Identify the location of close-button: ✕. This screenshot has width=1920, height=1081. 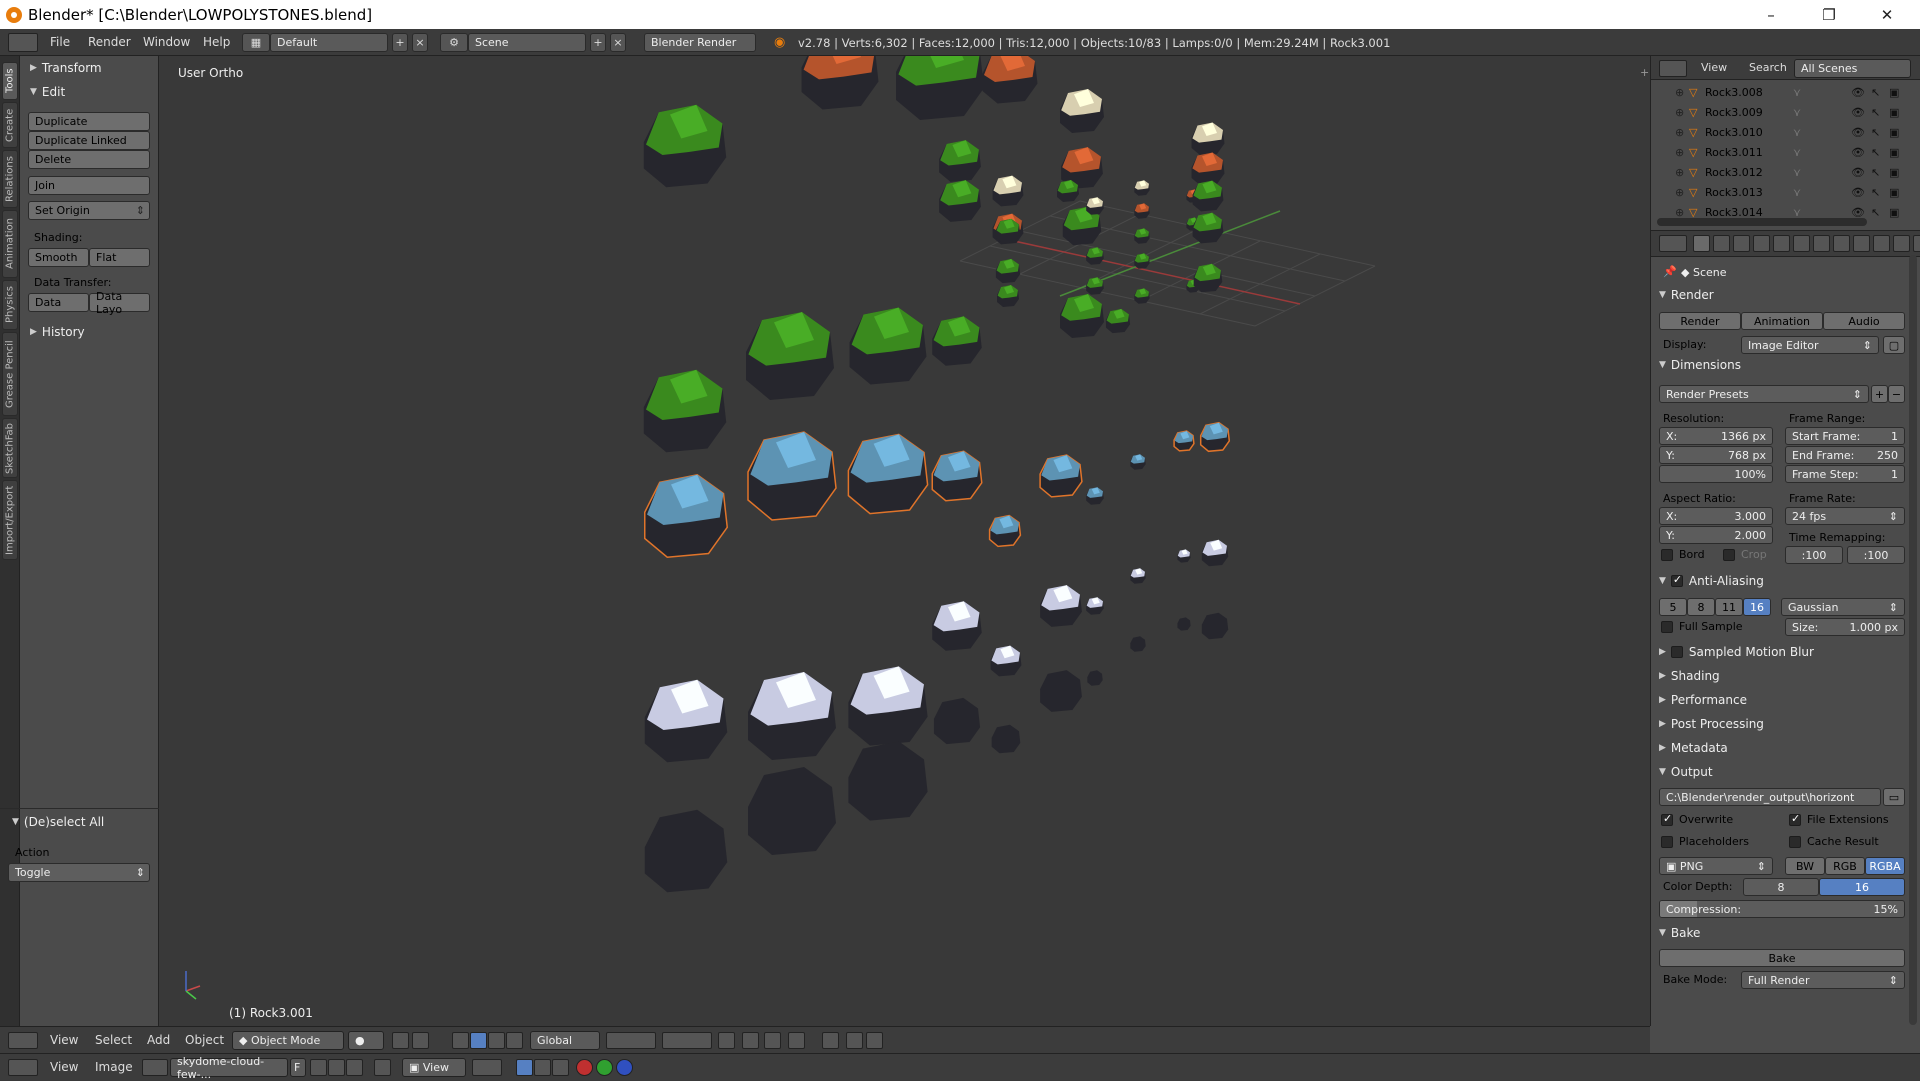
(1887, 14).